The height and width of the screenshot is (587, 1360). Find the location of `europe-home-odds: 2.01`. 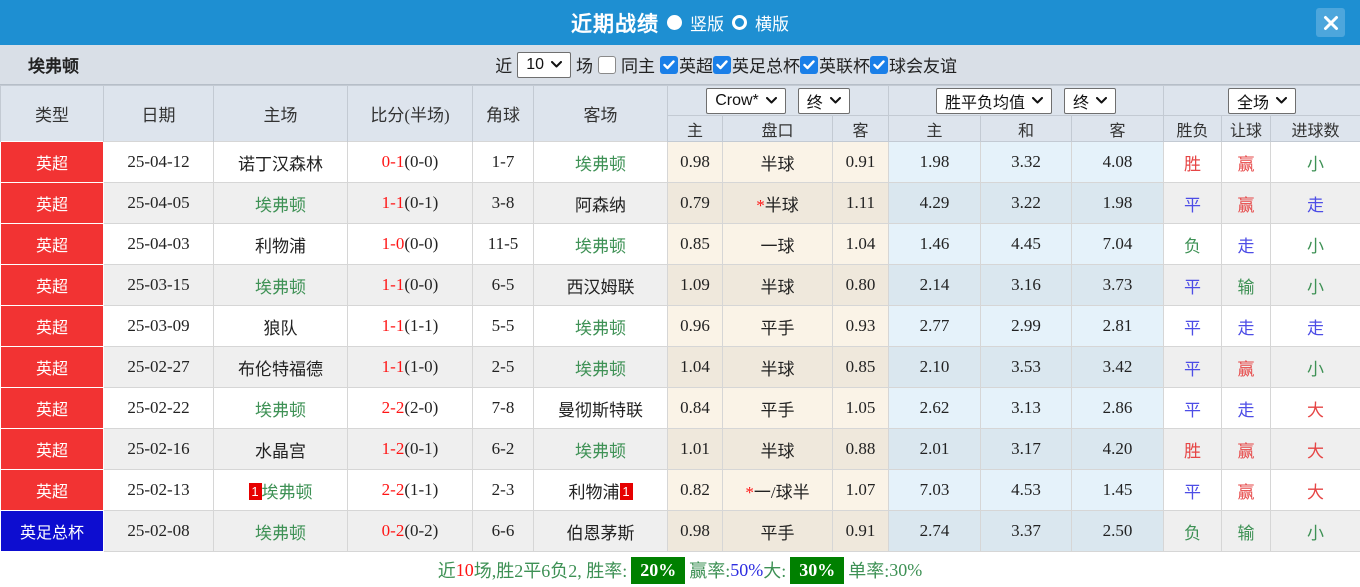

europe-home-odds: 2.01 is located at coordinates (935, 449).